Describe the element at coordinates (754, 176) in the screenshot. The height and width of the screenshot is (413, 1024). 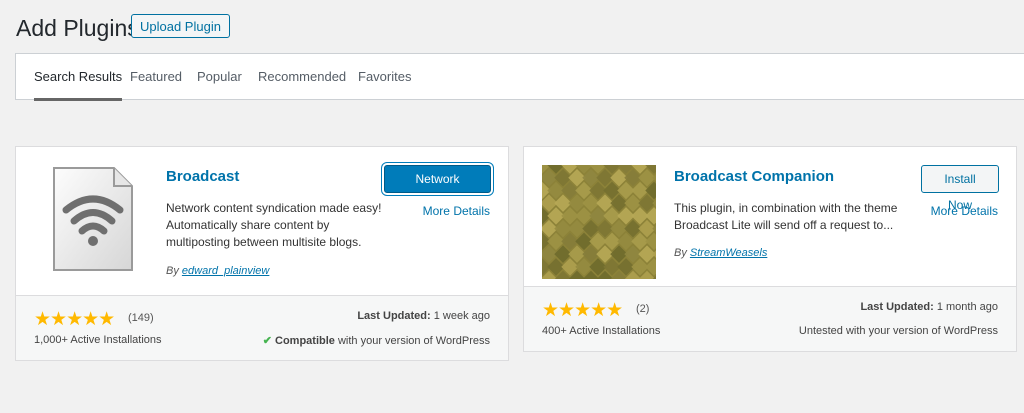
I see `plugin-name-link: Broadcast Companion` at that location.